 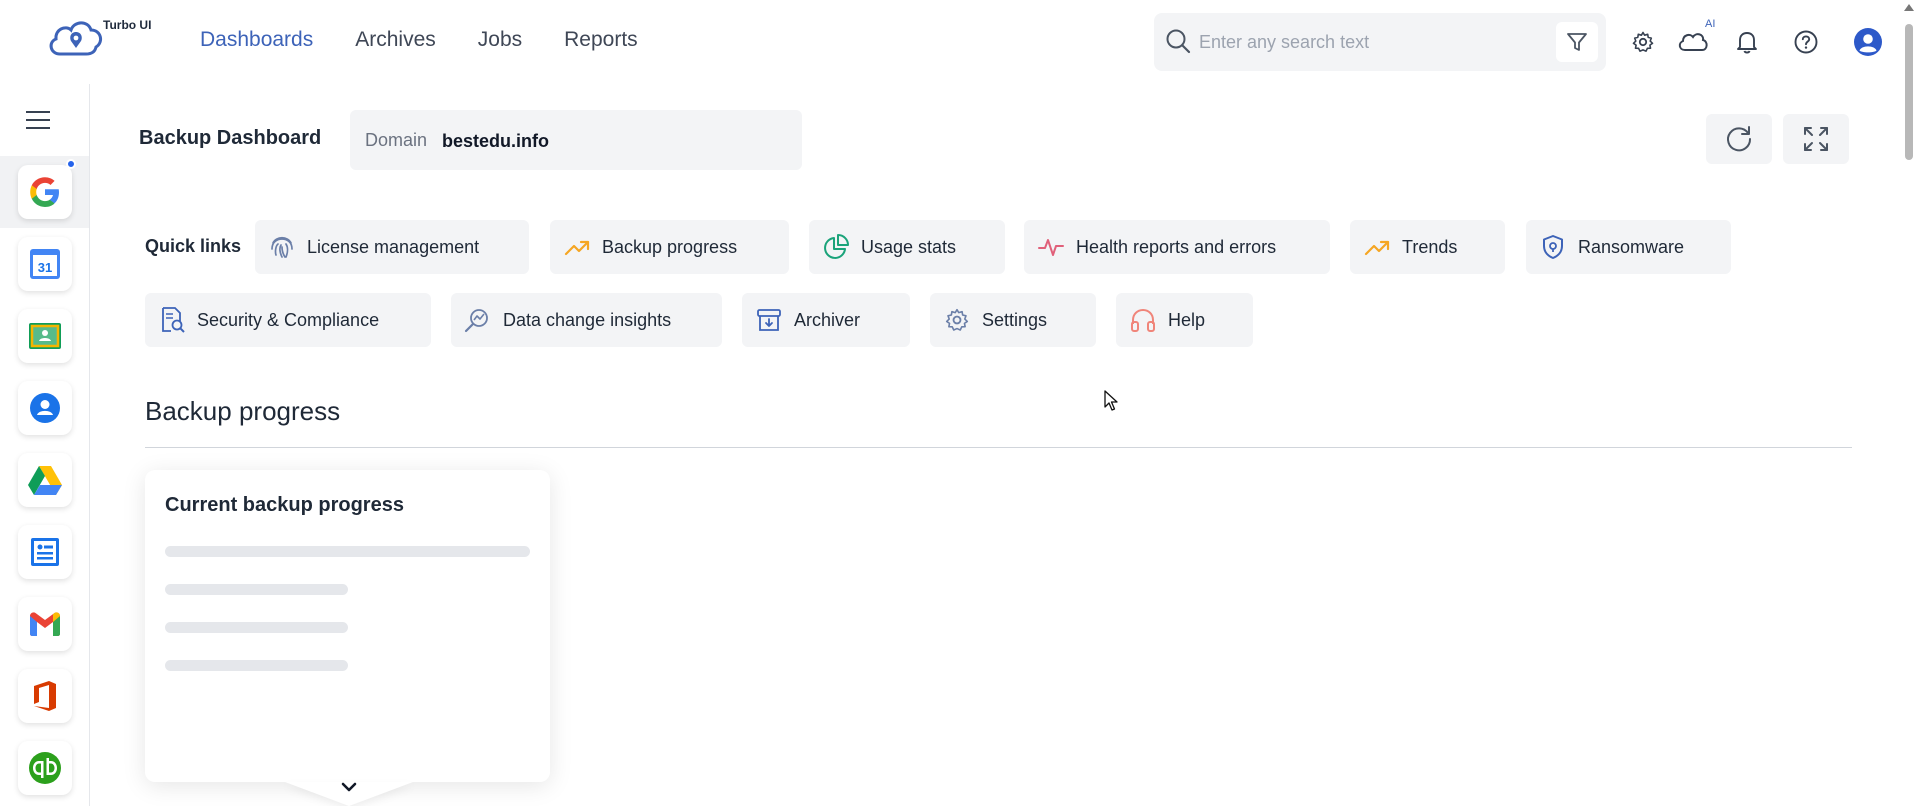 I want to click on office-icon, so click(x=44, y=696).